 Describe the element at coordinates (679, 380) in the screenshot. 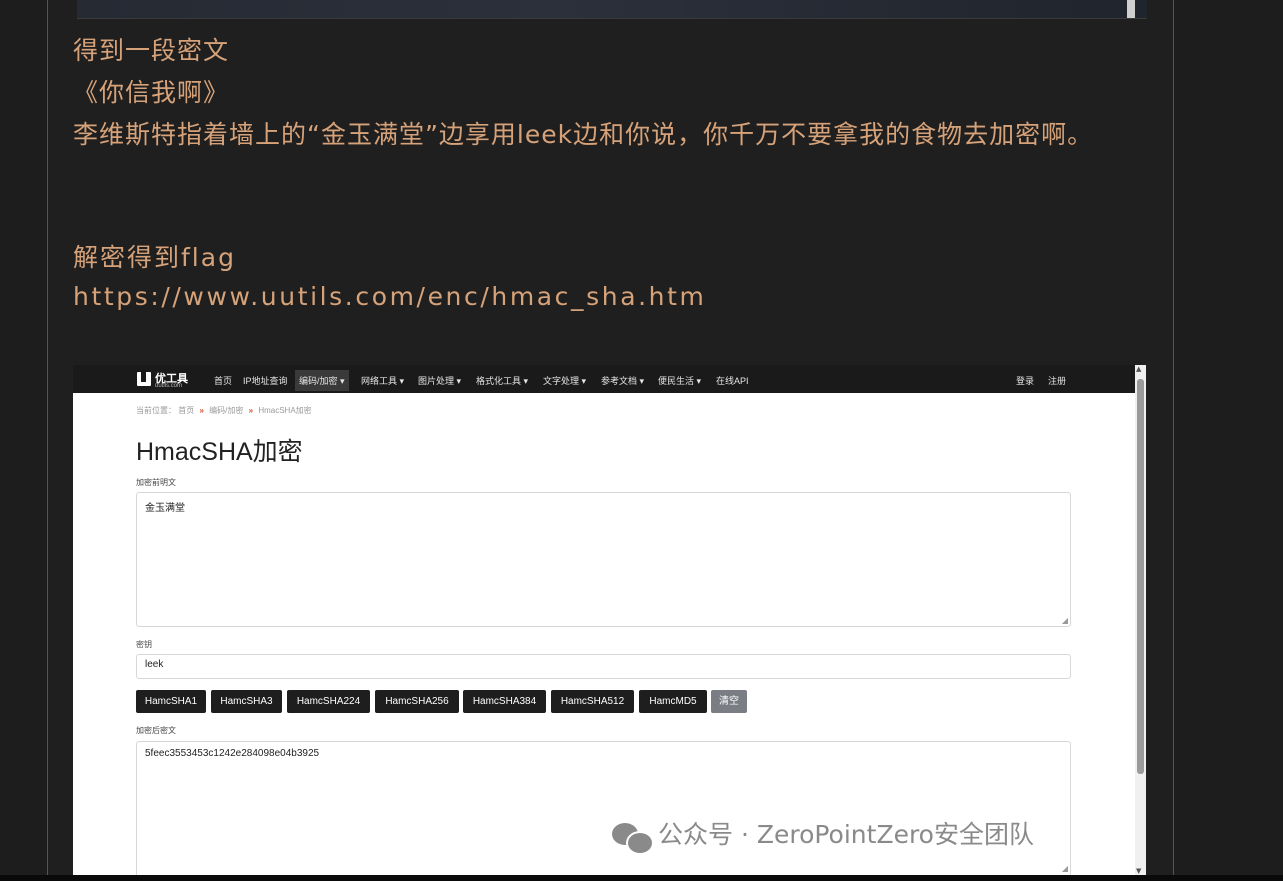

I see `nav-daily-life: 便民生活 ▾` at that location.